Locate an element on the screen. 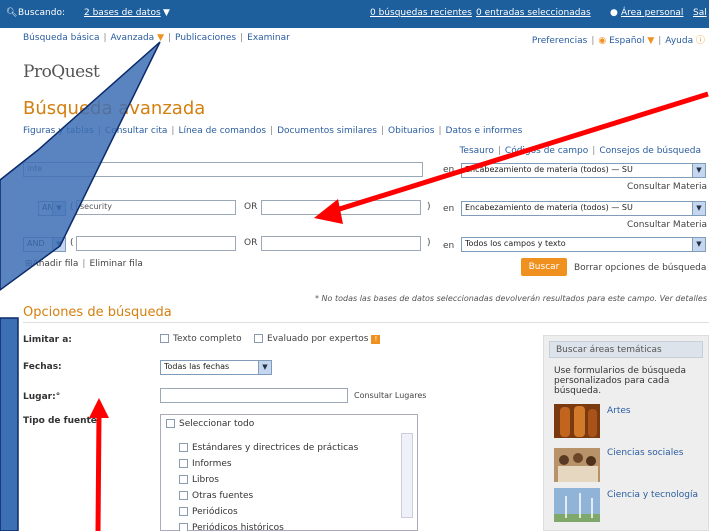 This screenshot has height=531, width=709. command-line-link: Línea de comandos is located at coordinates (222, 131).